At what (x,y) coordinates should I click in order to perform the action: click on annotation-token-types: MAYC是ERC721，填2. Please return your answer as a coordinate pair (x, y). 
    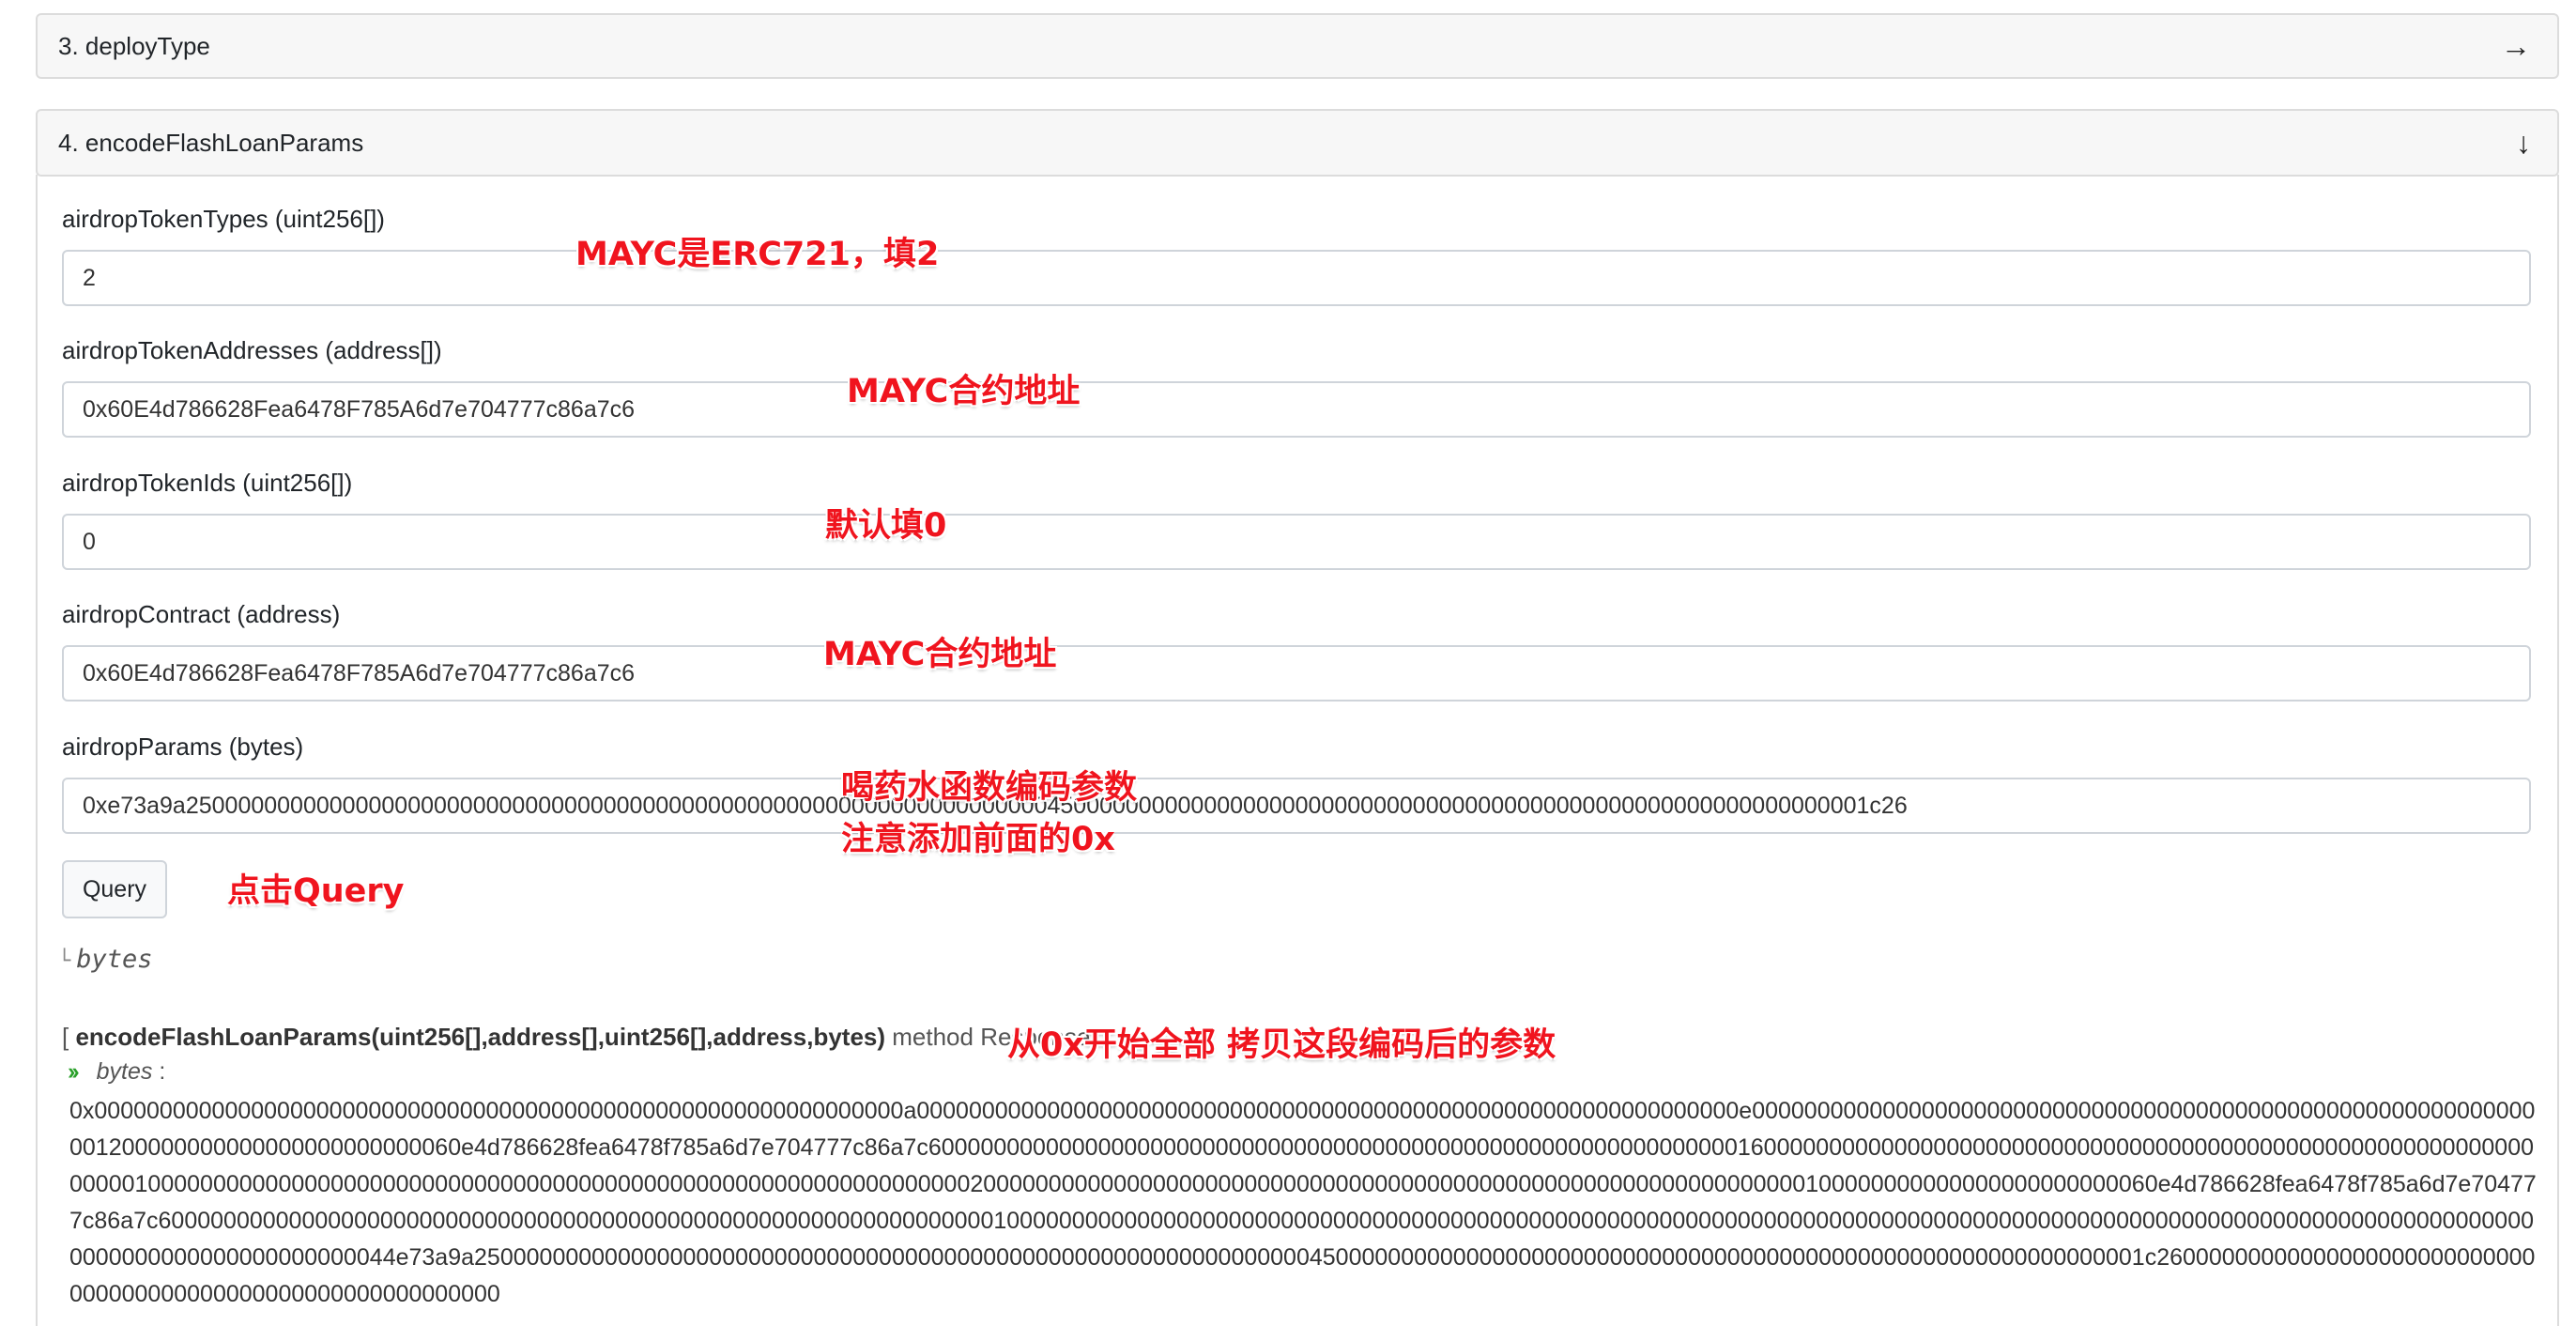
    Looking at the image, I should click on (757, 254).